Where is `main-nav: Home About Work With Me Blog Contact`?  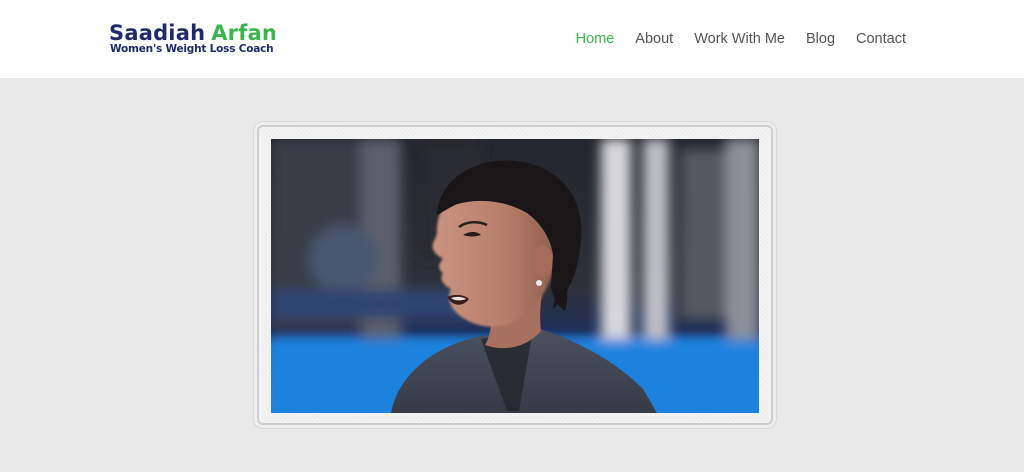
main-nav: Home About Work With Me Blog Contact is located at coordinates (741, 39).